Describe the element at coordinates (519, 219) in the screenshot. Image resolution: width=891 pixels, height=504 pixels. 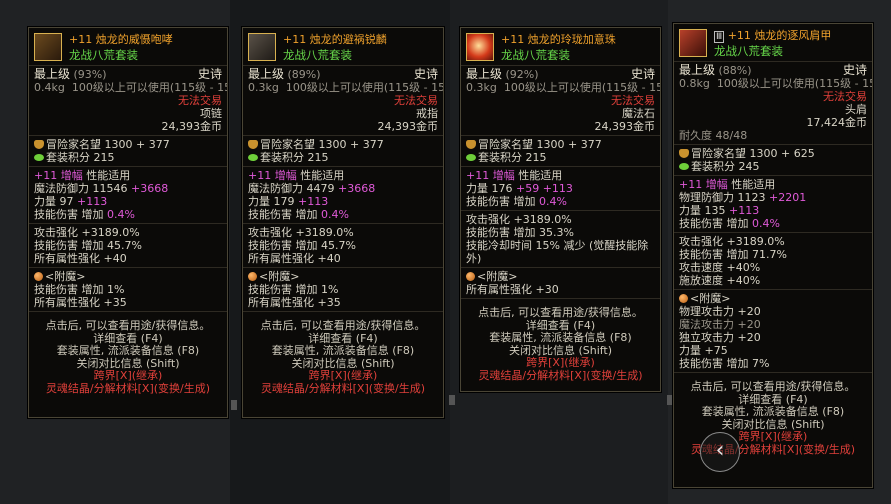
I see `stat-line: 攻击强化 +3189.0%` at that location.